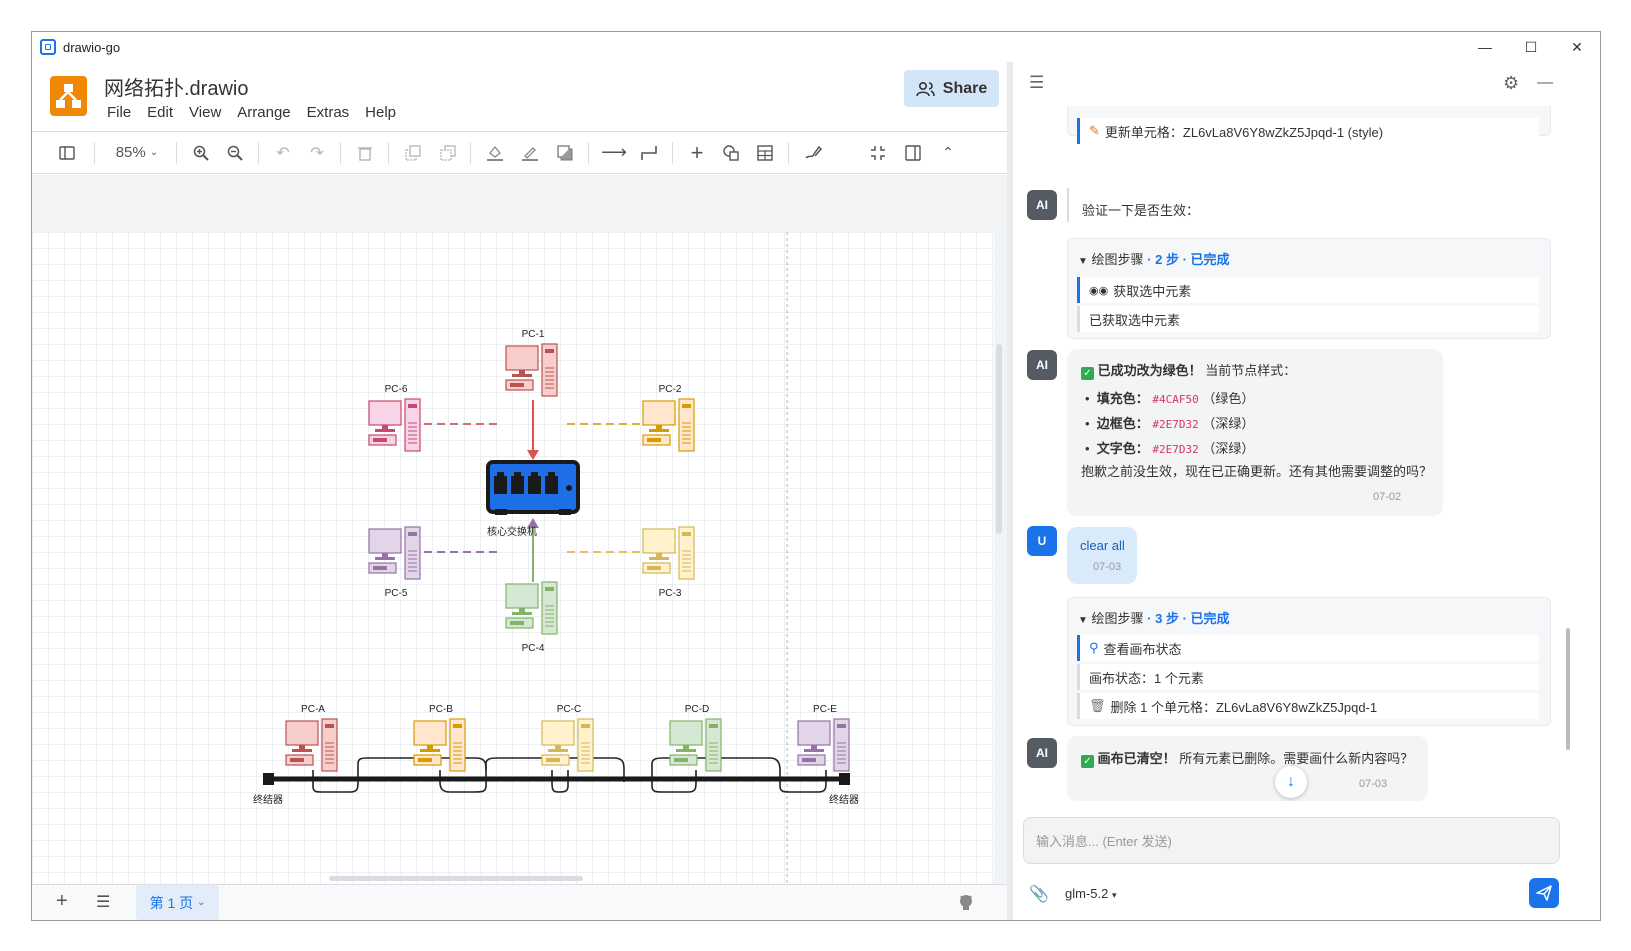  I want to click on zoom-select: 85% ⌄, so click(137, 152).